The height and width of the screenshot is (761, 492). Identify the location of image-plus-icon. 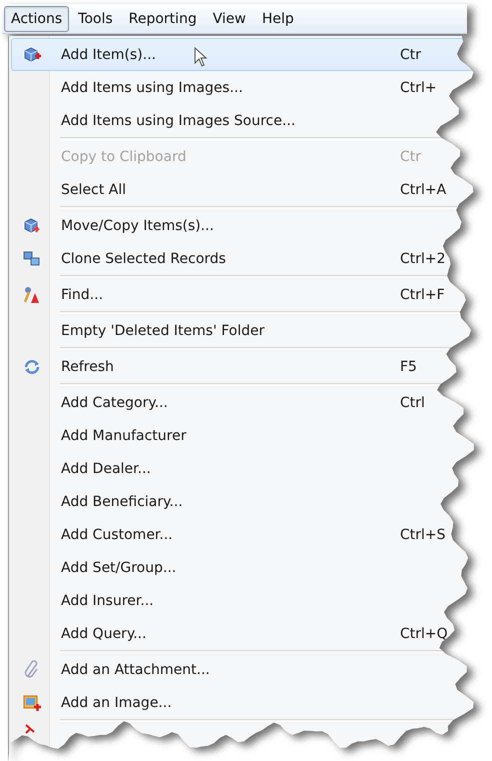
(32, 703).